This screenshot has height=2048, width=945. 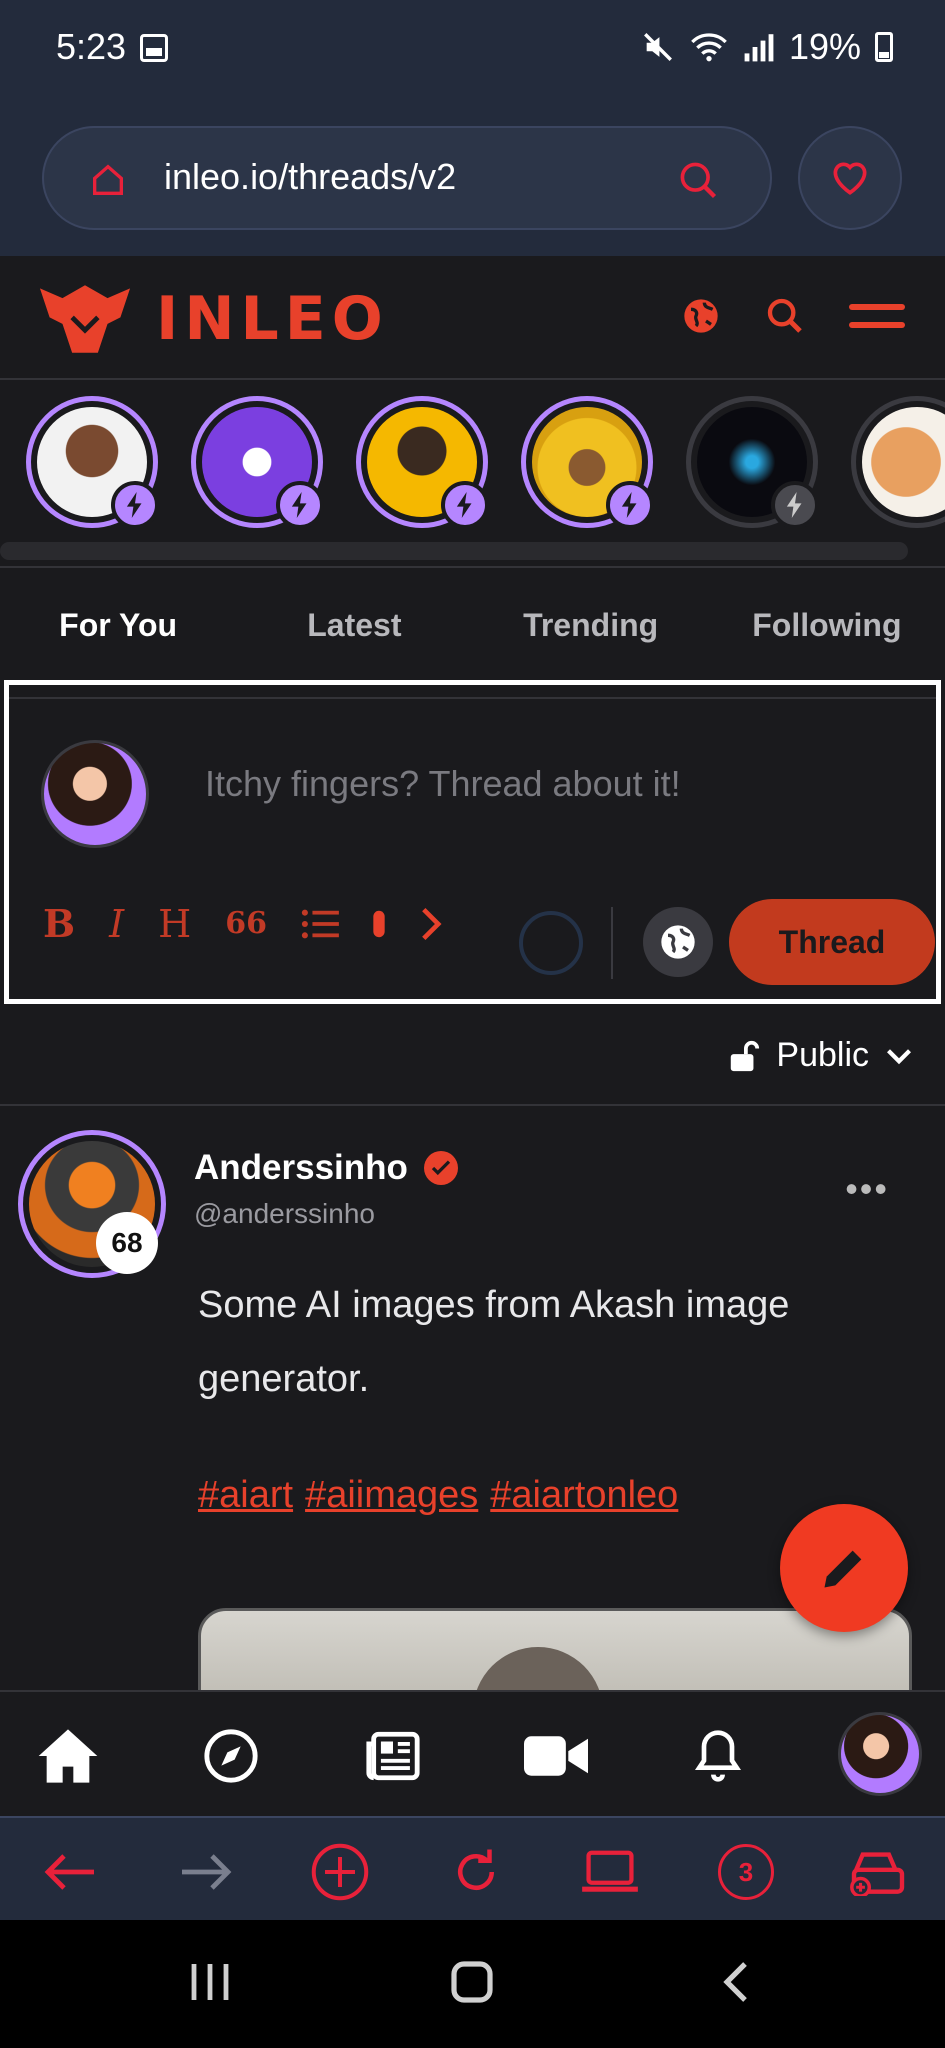 I want to click on nav-articles, so click(x=393, y=1756).